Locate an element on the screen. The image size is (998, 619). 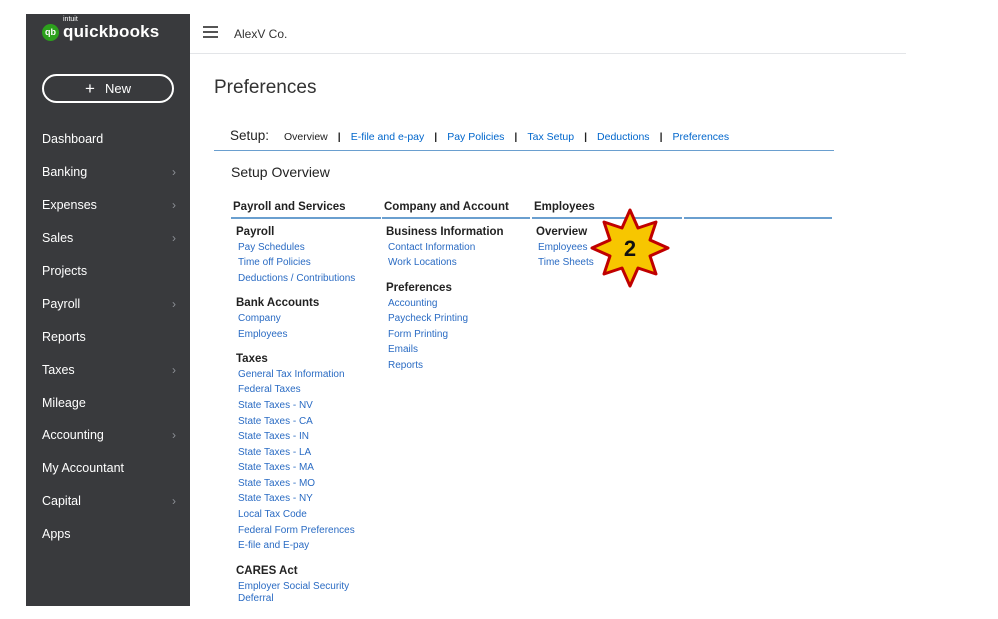
logo-name-text: quickbooks is located at coordinates (111, 31).